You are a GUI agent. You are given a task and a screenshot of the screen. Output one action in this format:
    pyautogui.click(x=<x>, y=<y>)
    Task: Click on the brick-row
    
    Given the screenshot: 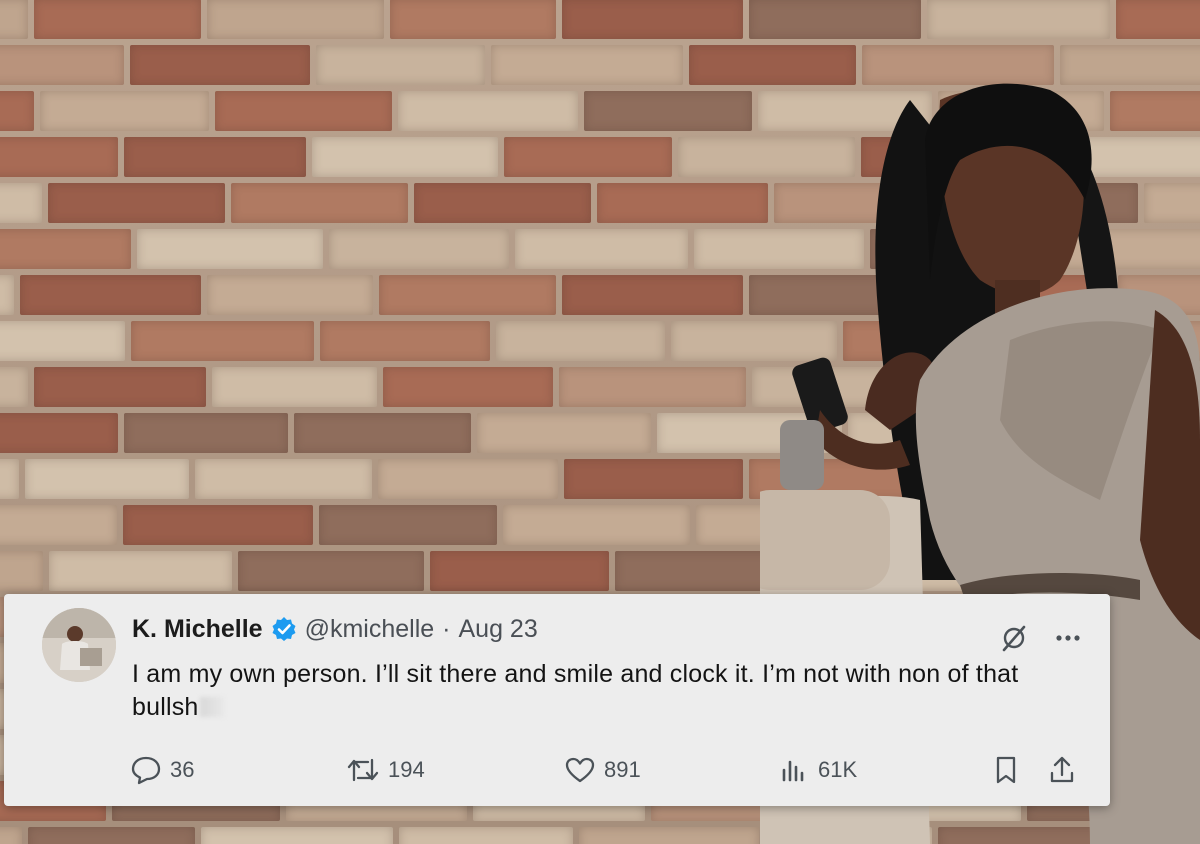 What is the action you would take?
    pyautogui.click(x=600, y=21)
    